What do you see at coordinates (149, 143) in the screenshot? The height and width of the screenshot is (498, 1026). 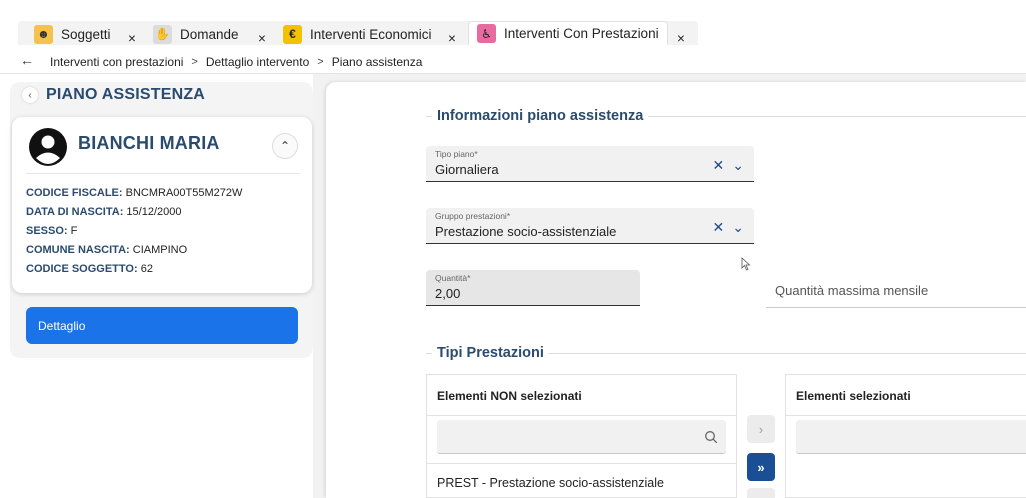 I see `person-name: BIANCHI MARIA` at bounding box center [149, 143].